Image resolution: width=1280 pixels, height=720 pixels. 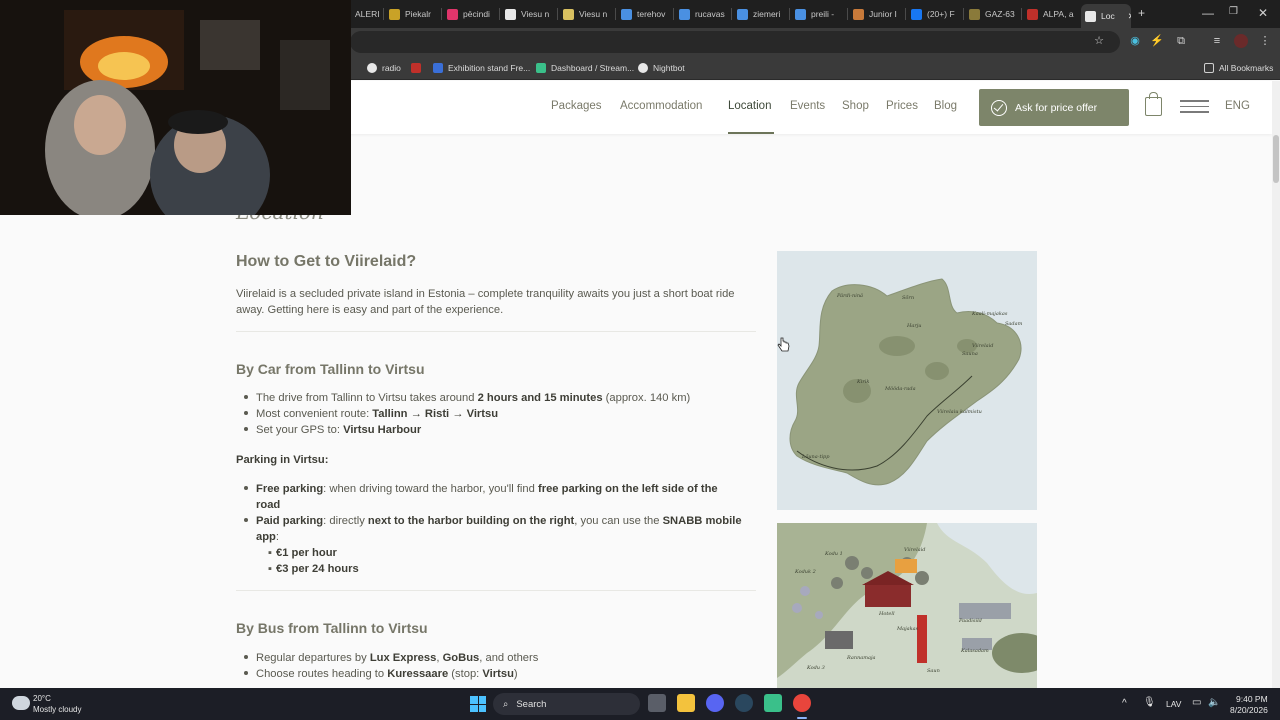 I want to click on chrome-menu-icon: ⋮, so click(x=1265, y=41).